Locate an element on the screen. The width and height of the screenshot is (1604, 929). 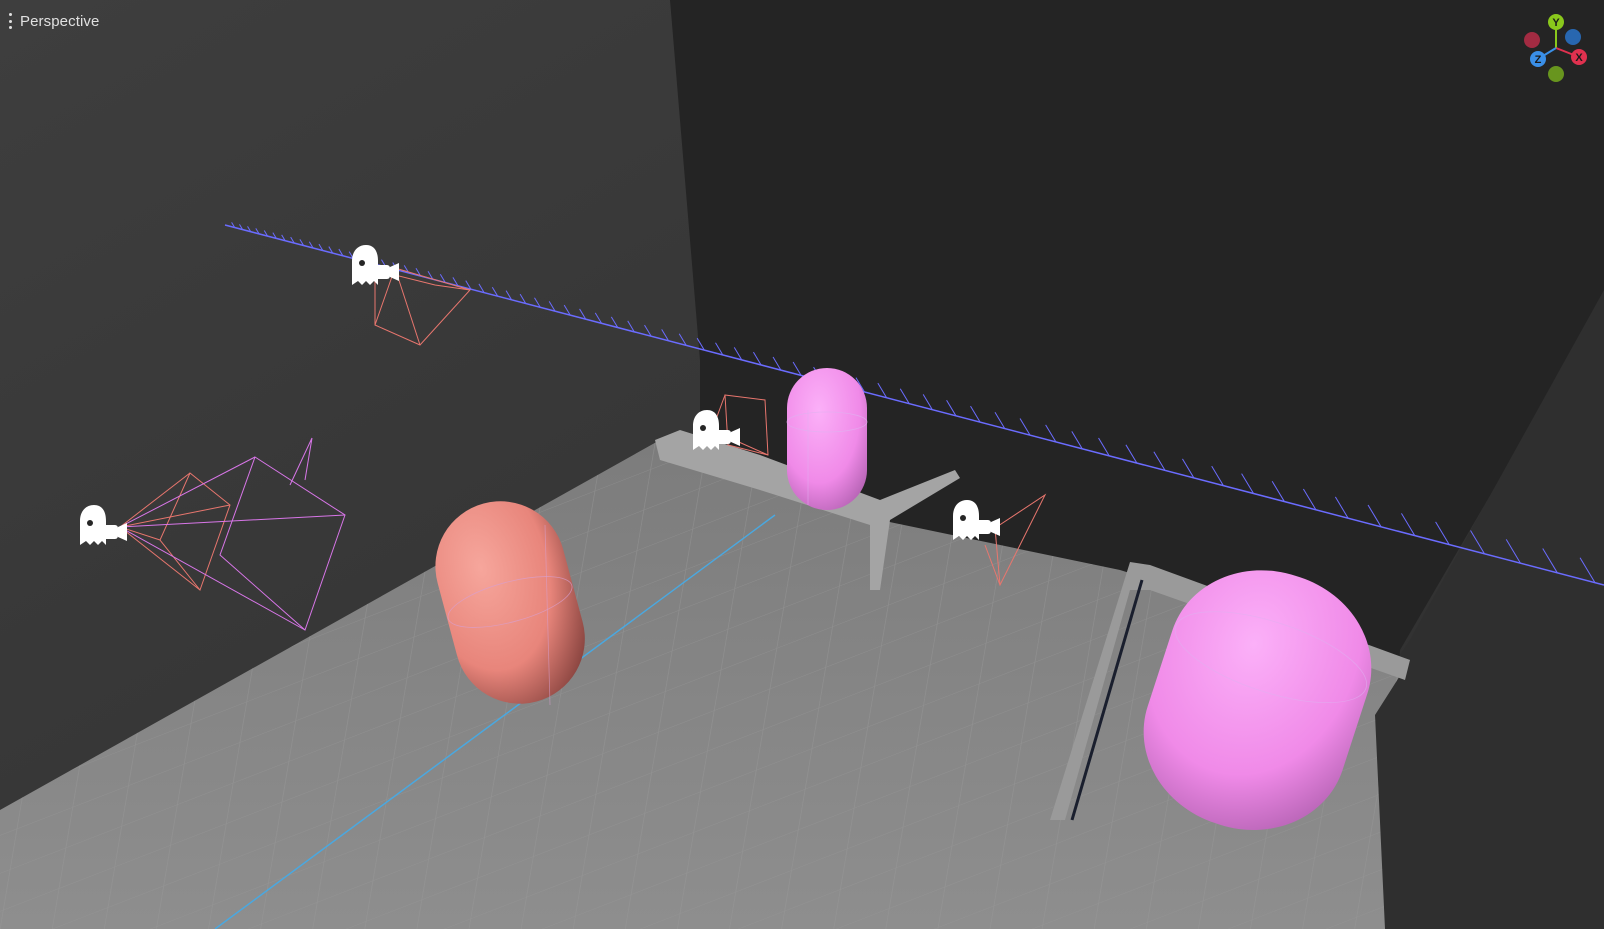
view-menu-button: Perspective is located at coordinates (54, 21).